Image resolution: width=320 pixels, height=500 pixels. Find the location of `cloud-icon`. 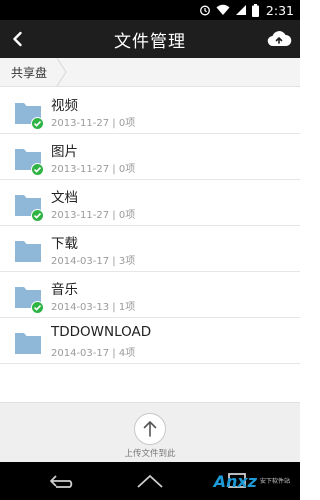

cloud-icon is located at coordinates (279, 39).